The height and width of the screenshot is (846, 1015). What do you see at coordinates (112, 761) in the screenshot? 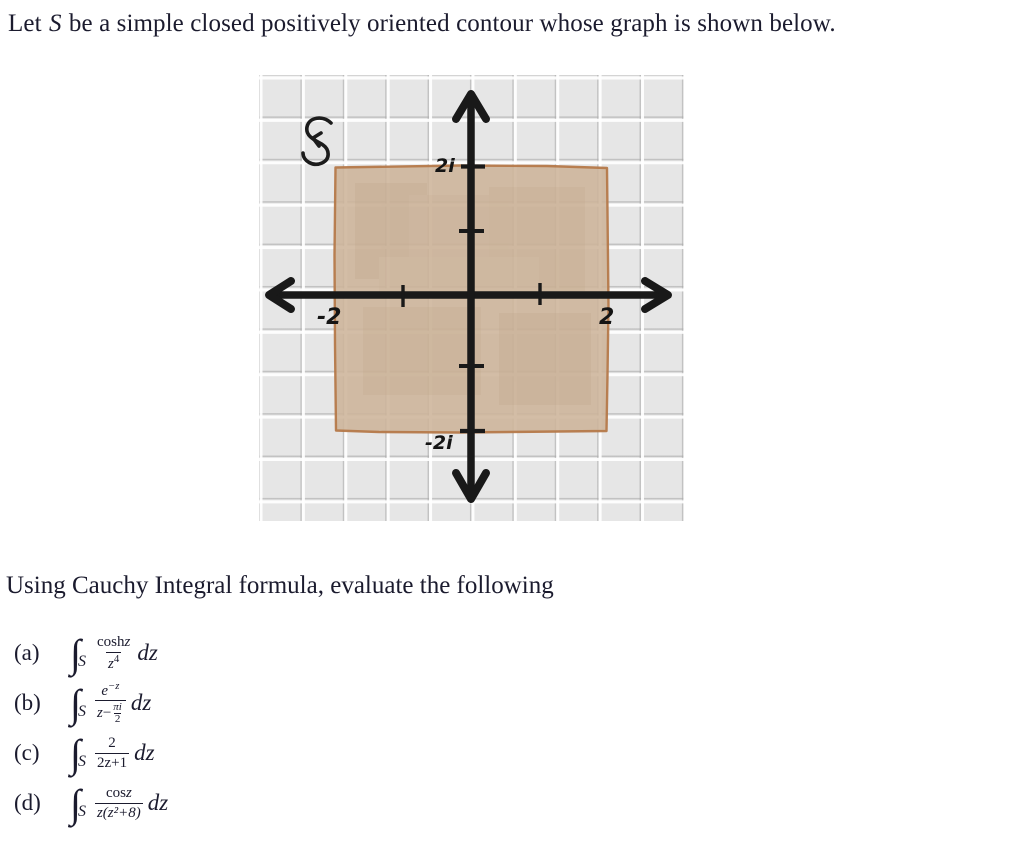
I see `denominator-c: 2z+1` at bounding box center [112, 761].